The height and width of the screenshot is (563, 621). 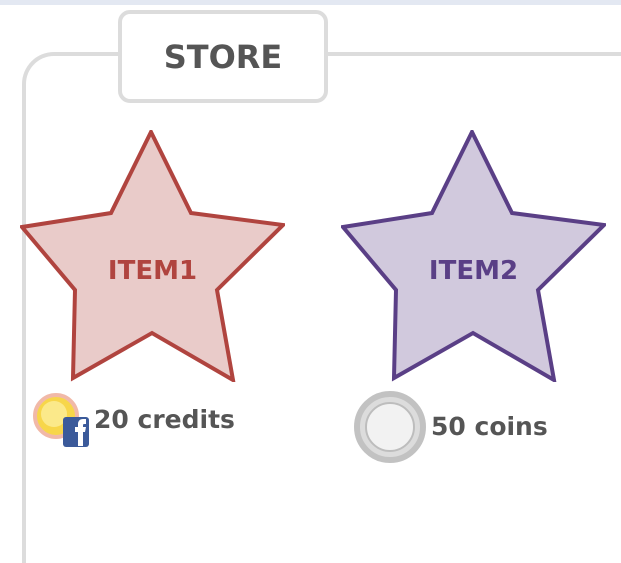 What do you see at coordinates (223, 56) in the screenshot?
I see `store-title: STORE` at bounding box center [223, 56].